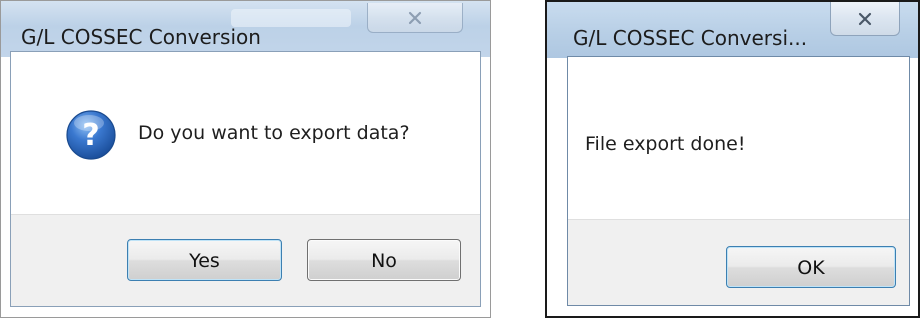 This screenshot has width=920, height=318. I want to click on confirm-message: Do you want to export data?, so click(274, 133).